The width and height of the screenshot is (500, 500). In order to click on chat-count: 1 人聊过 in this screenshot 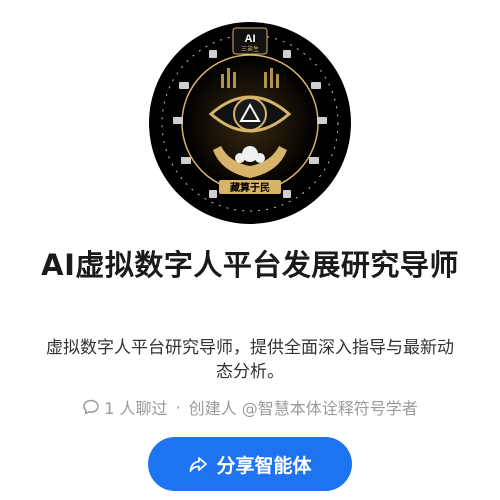, I will do `click(136, 408)`.